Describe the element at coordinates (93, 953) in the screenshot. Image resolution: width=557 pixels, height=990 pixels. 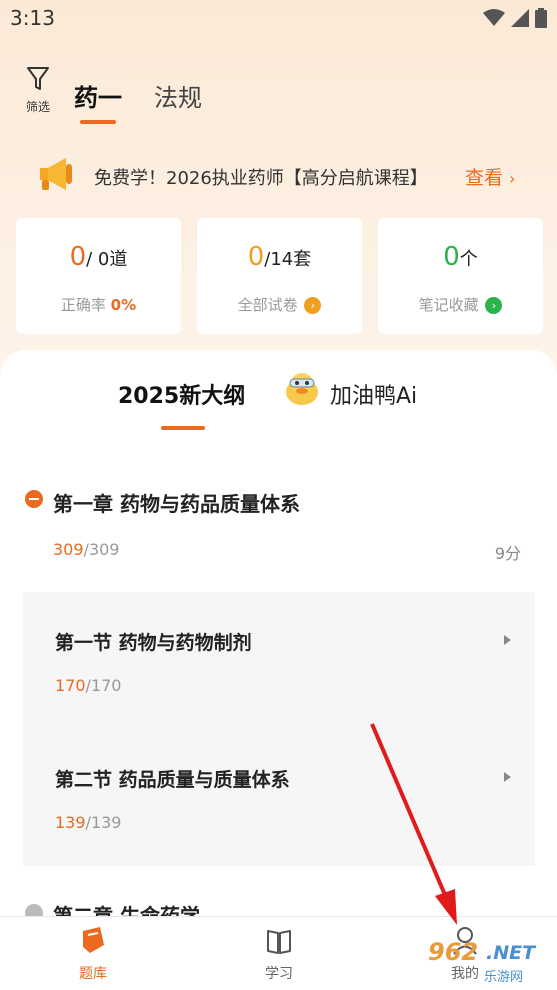
I see `nav-question-bank: 题库` at that location.